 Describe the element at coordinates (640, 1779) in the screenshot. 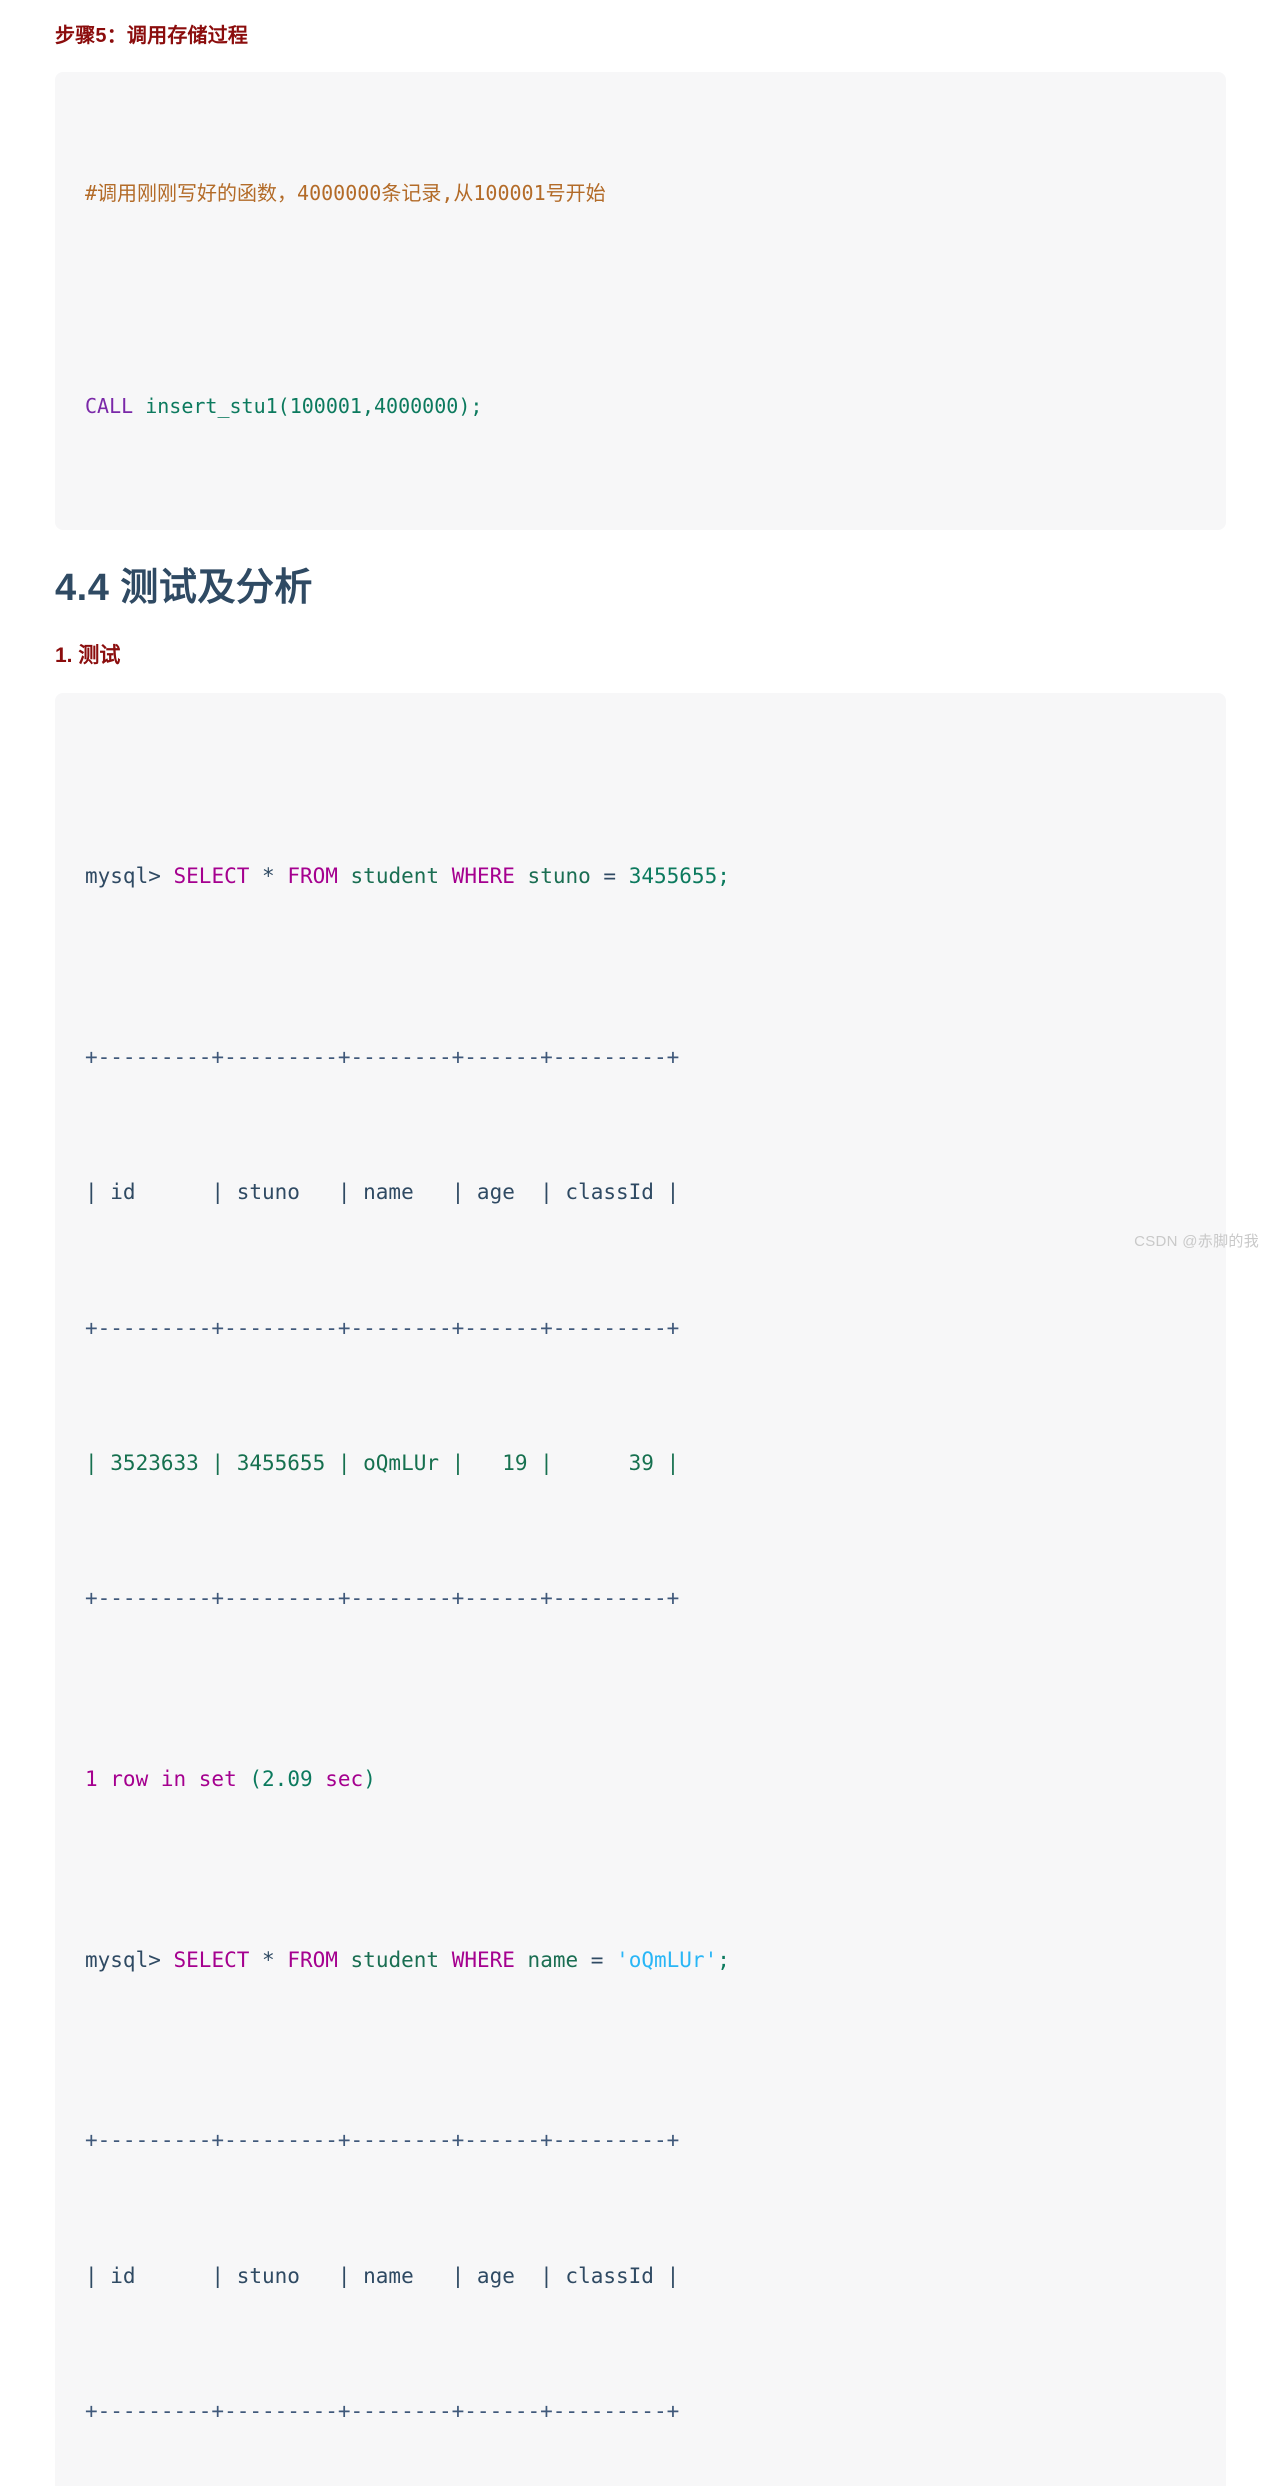

I see `terminal-status-line-1: 1 row in set (2.09 sec)` at that location.